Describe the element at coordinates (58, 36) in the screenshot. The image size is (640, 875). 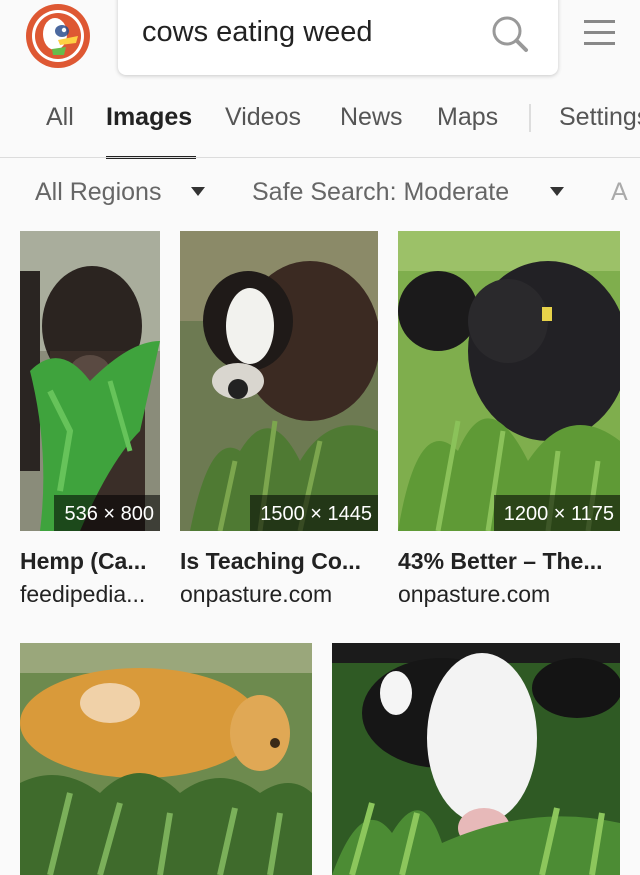
I see `duckduckgo-logo` at that location.